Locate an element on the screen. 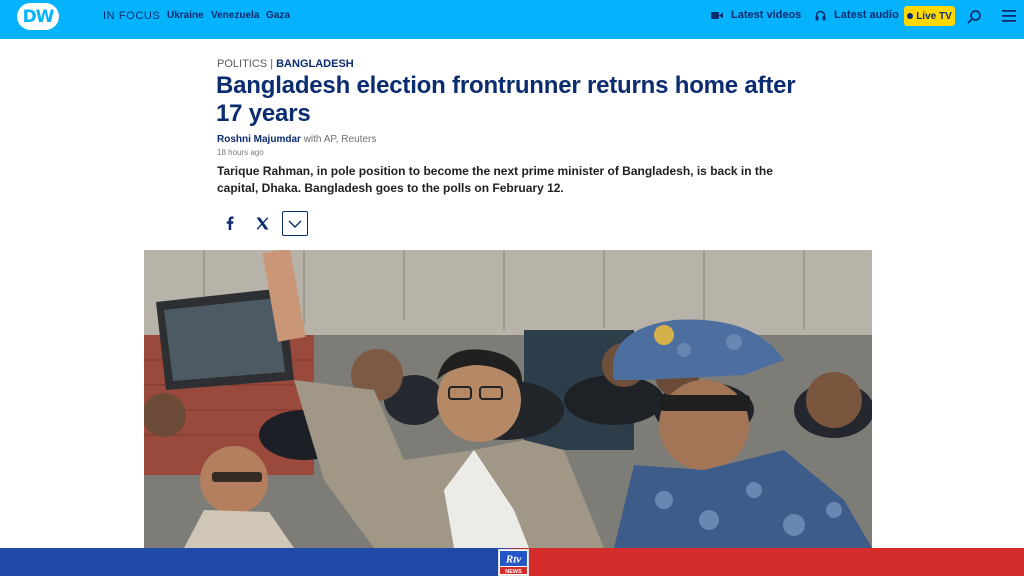 Image resolution: width=1024 pixels, height=576 pixels. rtv-logo-top: Rtv is located at coordinates (513, 560).